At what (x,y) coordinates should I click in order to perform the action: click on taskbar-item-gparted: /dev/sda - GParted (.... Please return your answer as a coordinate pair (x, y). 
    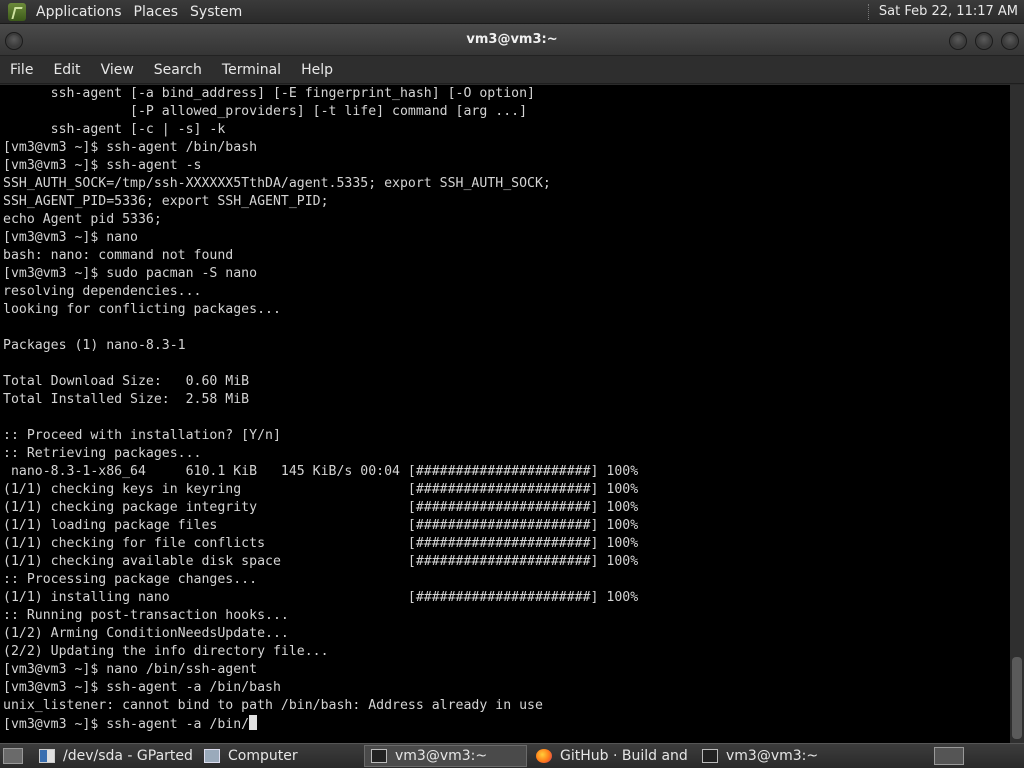
    Looking at the image, I should click on (114, 756).